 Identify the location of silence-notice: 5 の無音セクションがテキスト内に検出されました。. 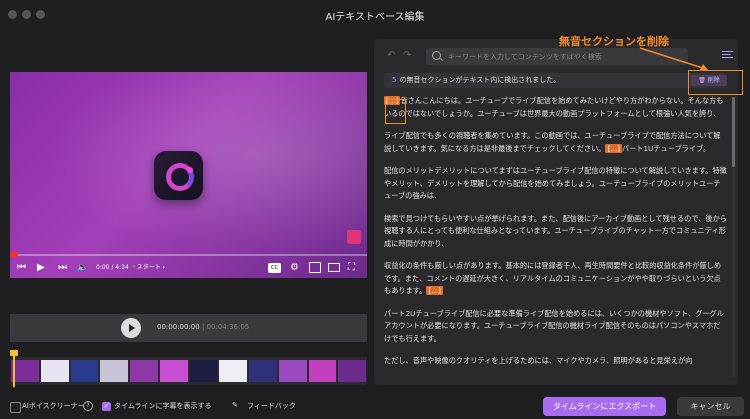
(555, 80).